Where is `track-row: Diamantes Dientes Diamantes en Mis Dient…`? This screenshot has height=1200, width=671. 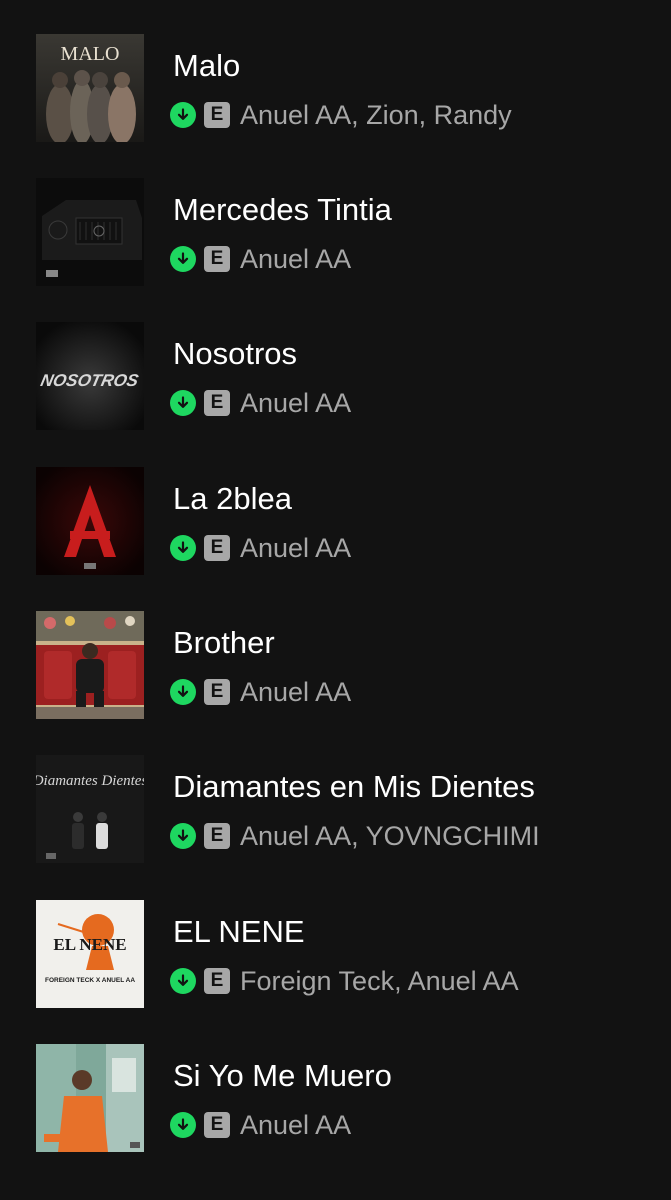
track-row: Diamantes Dientes Diamantes en Mis Dient… is located at coordinates (335, 827).